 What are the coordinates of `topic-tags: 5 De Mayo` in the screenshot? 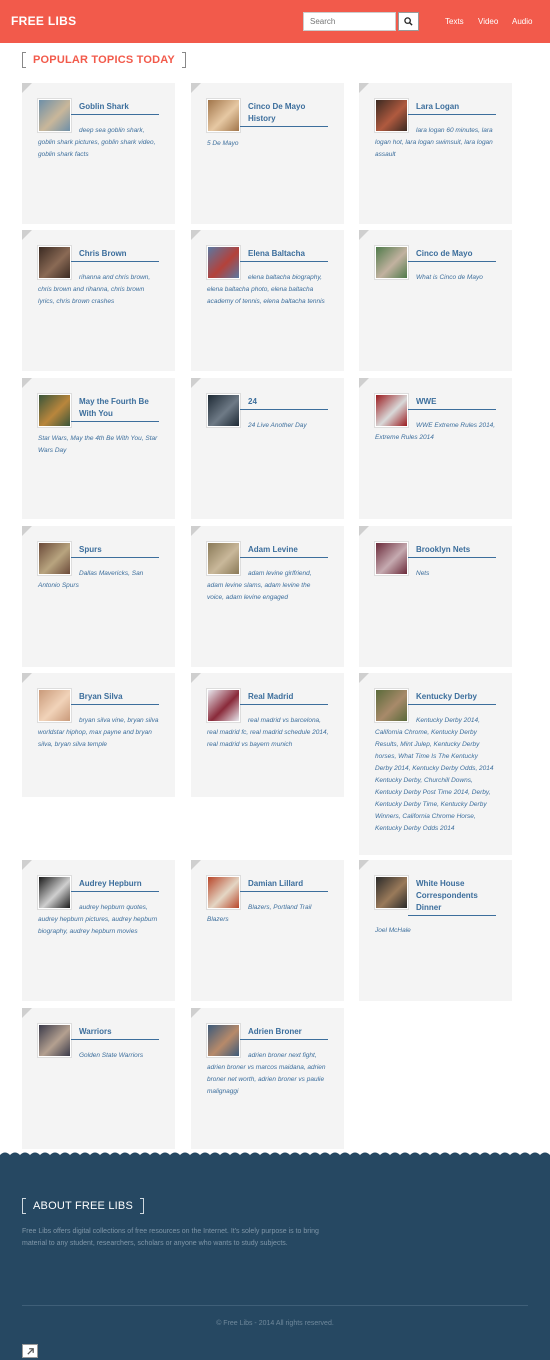 It's located at (268, 144).